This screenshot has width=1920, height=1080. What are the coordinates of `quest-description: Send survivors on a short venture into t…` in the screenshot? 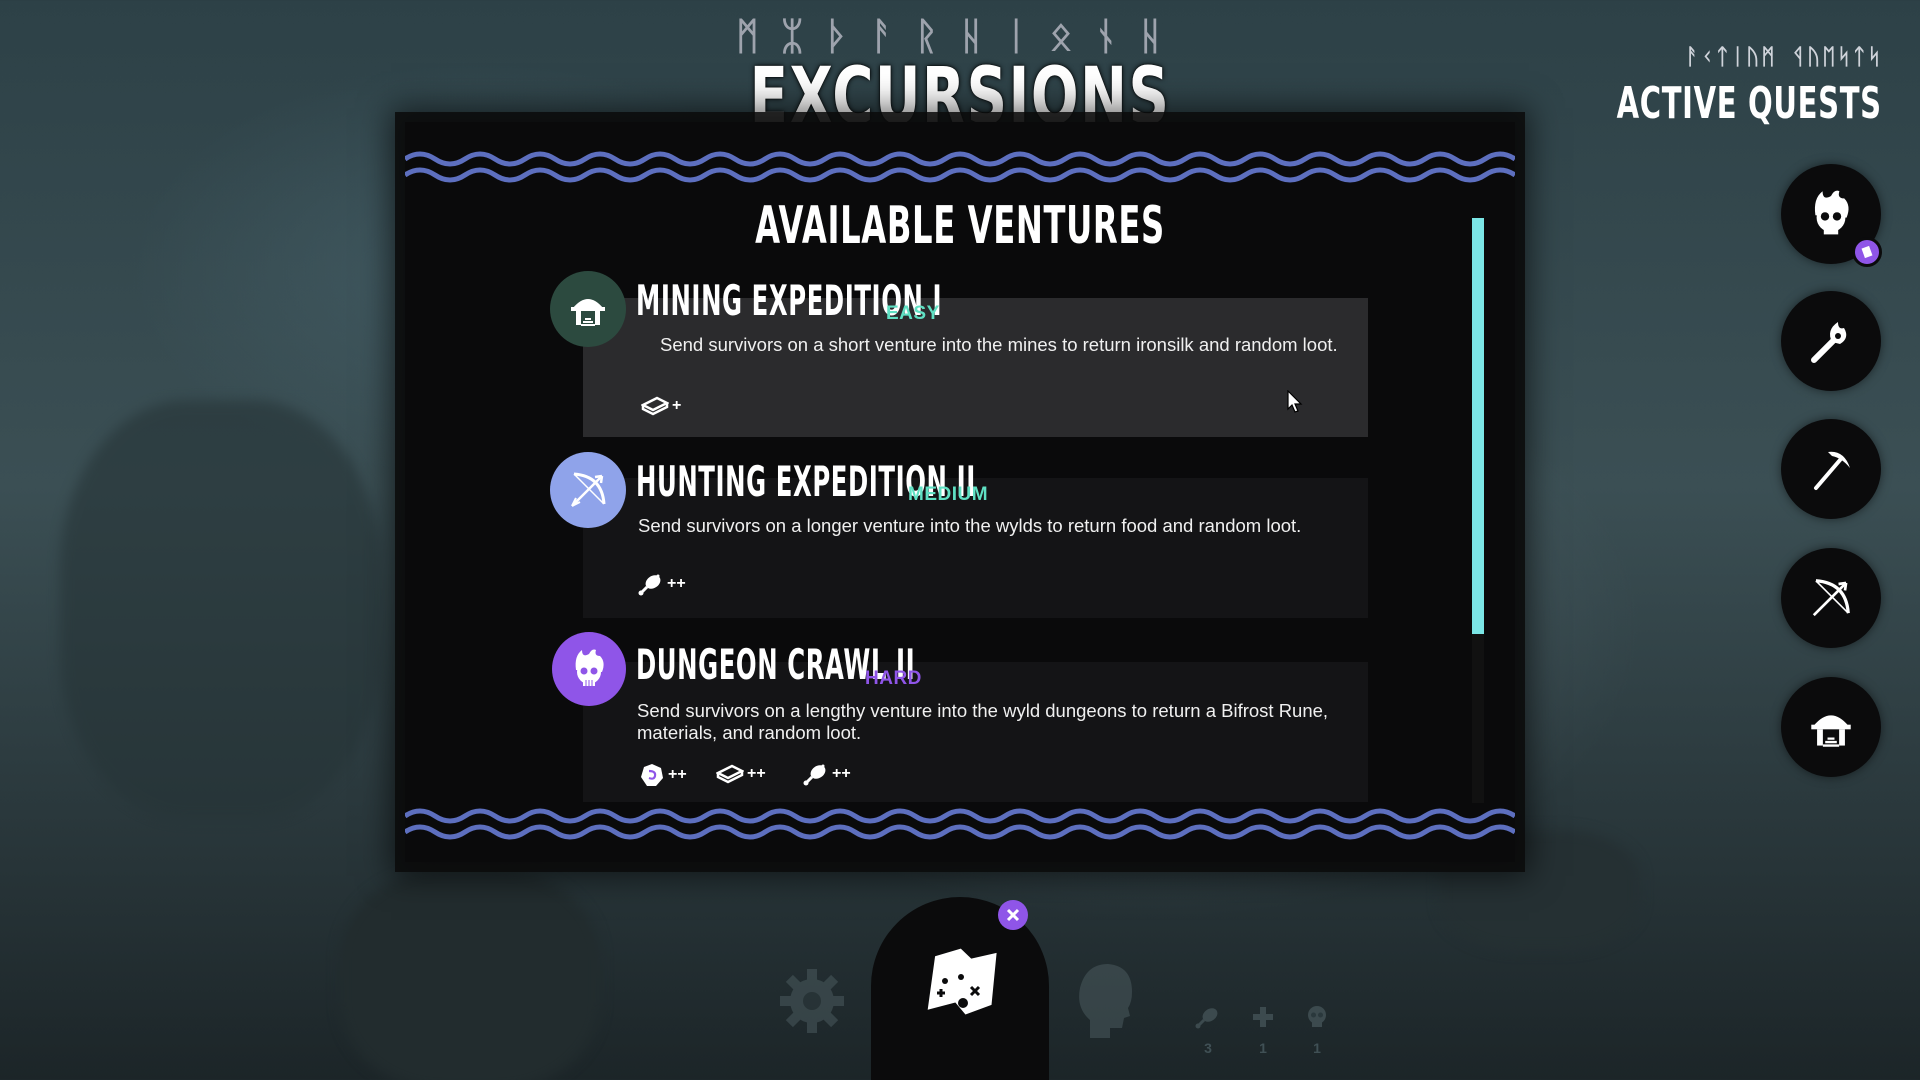 It's located at (999, 344).